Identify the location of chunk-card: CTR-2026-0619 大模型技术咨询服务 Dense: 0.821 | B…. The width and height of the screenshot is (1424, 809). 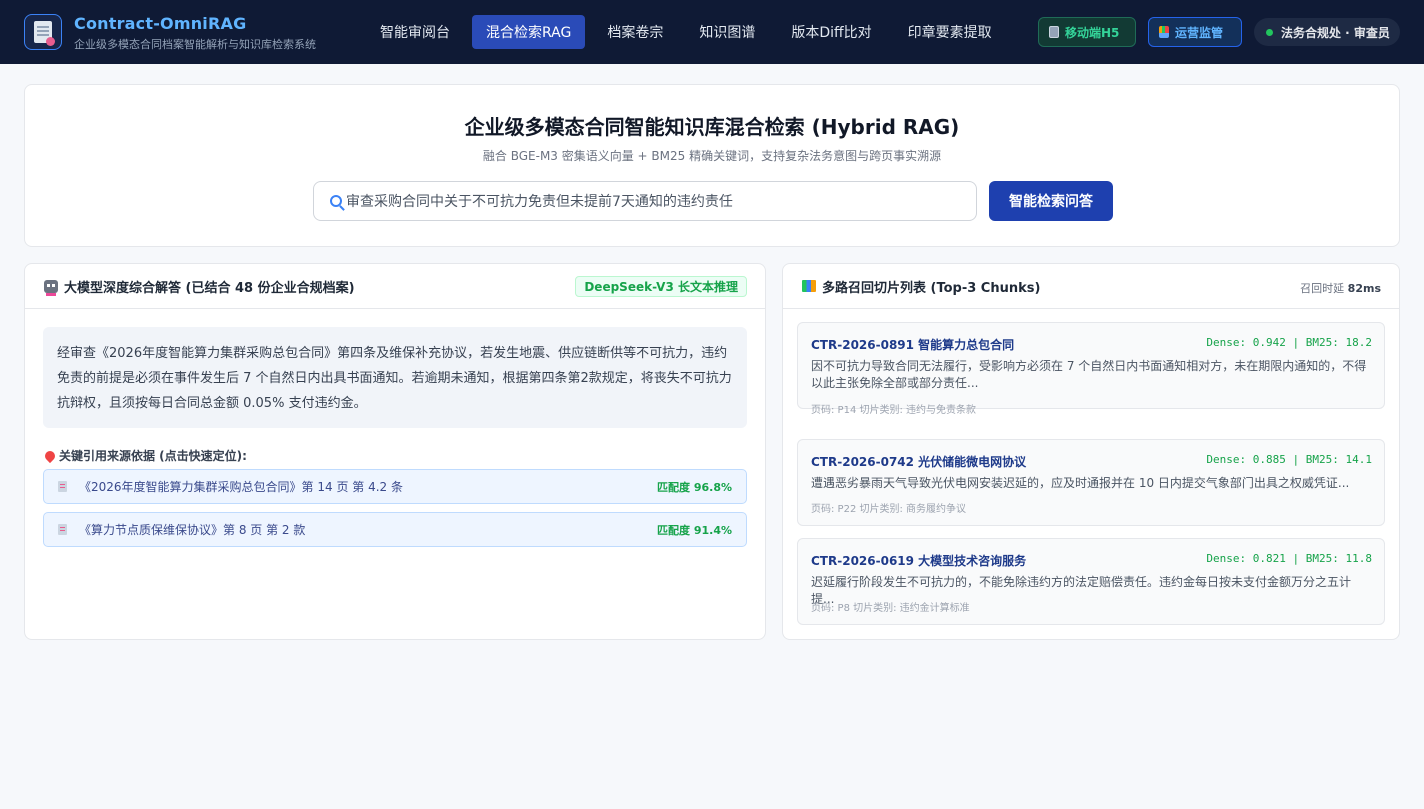
(1091, 581).